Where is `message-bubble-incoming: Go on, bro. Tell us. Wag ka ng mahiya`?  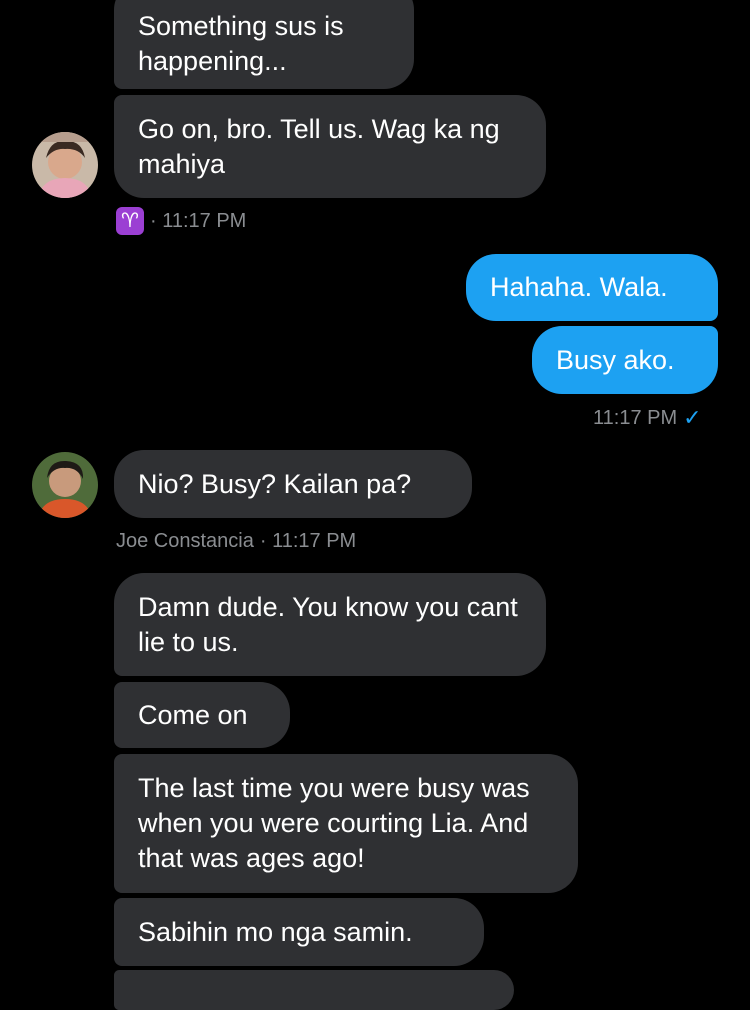 message-bubble-incoming: Go on, bro. Tell us. Wag ka ng mahiya is located at coordinates (330, 146).